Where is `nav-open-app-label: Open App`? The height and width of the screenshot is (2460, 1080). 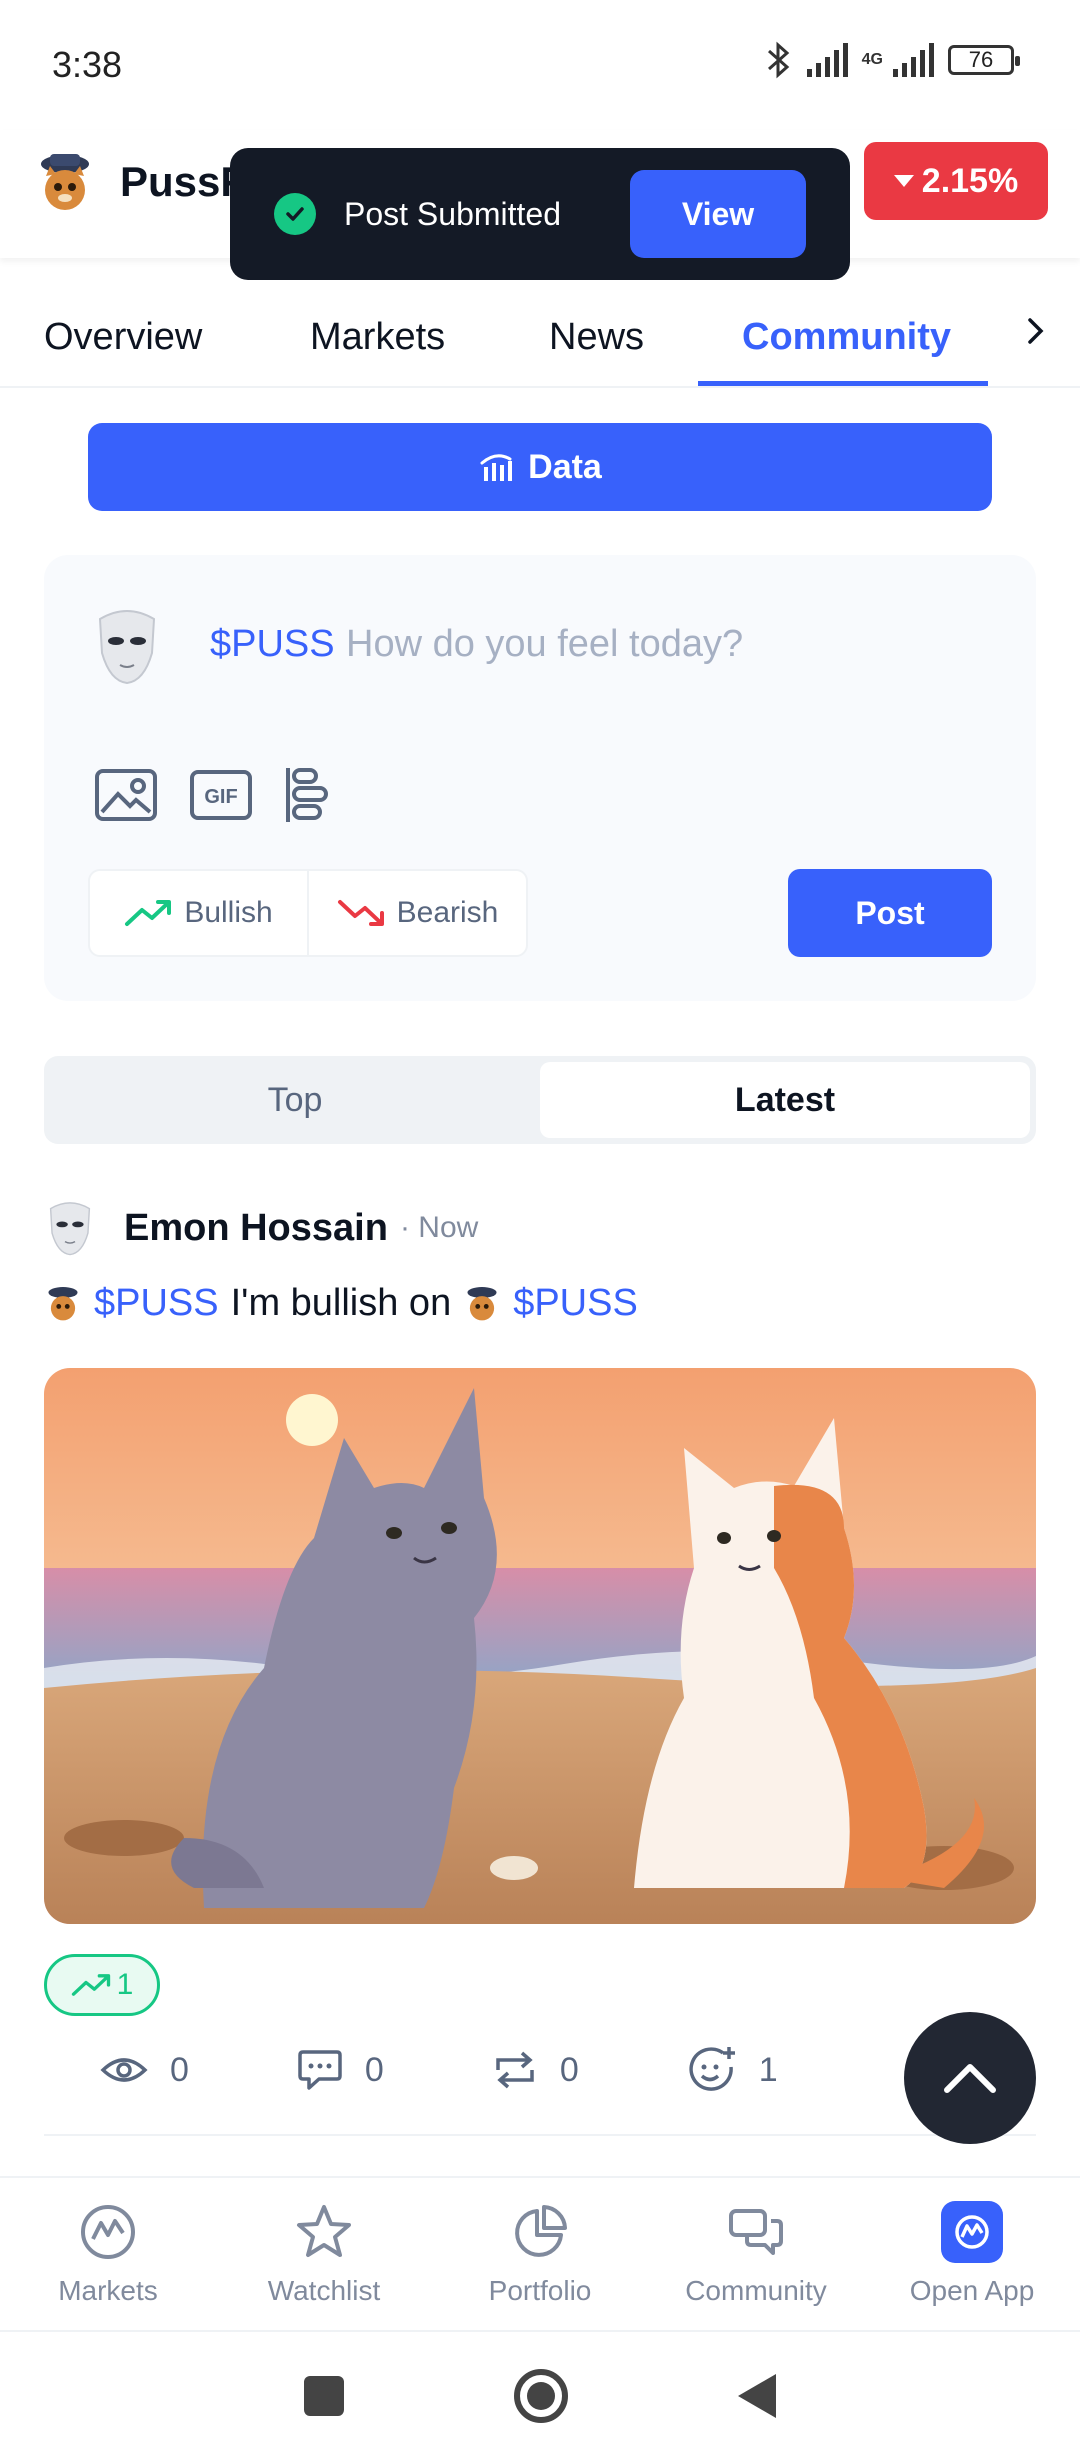 nav-open-app-label: Open App is located at coordinates (972, 2290).